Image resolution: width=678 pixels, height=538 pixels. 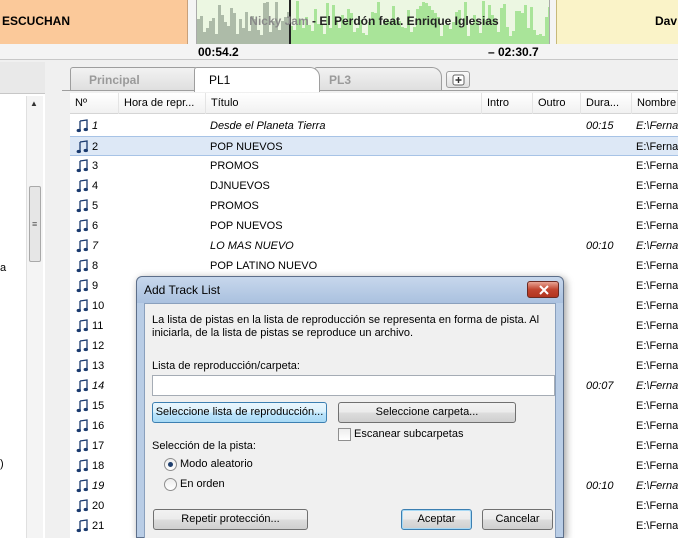 I want to click on left-panel-header, so click(x=22, y=78).